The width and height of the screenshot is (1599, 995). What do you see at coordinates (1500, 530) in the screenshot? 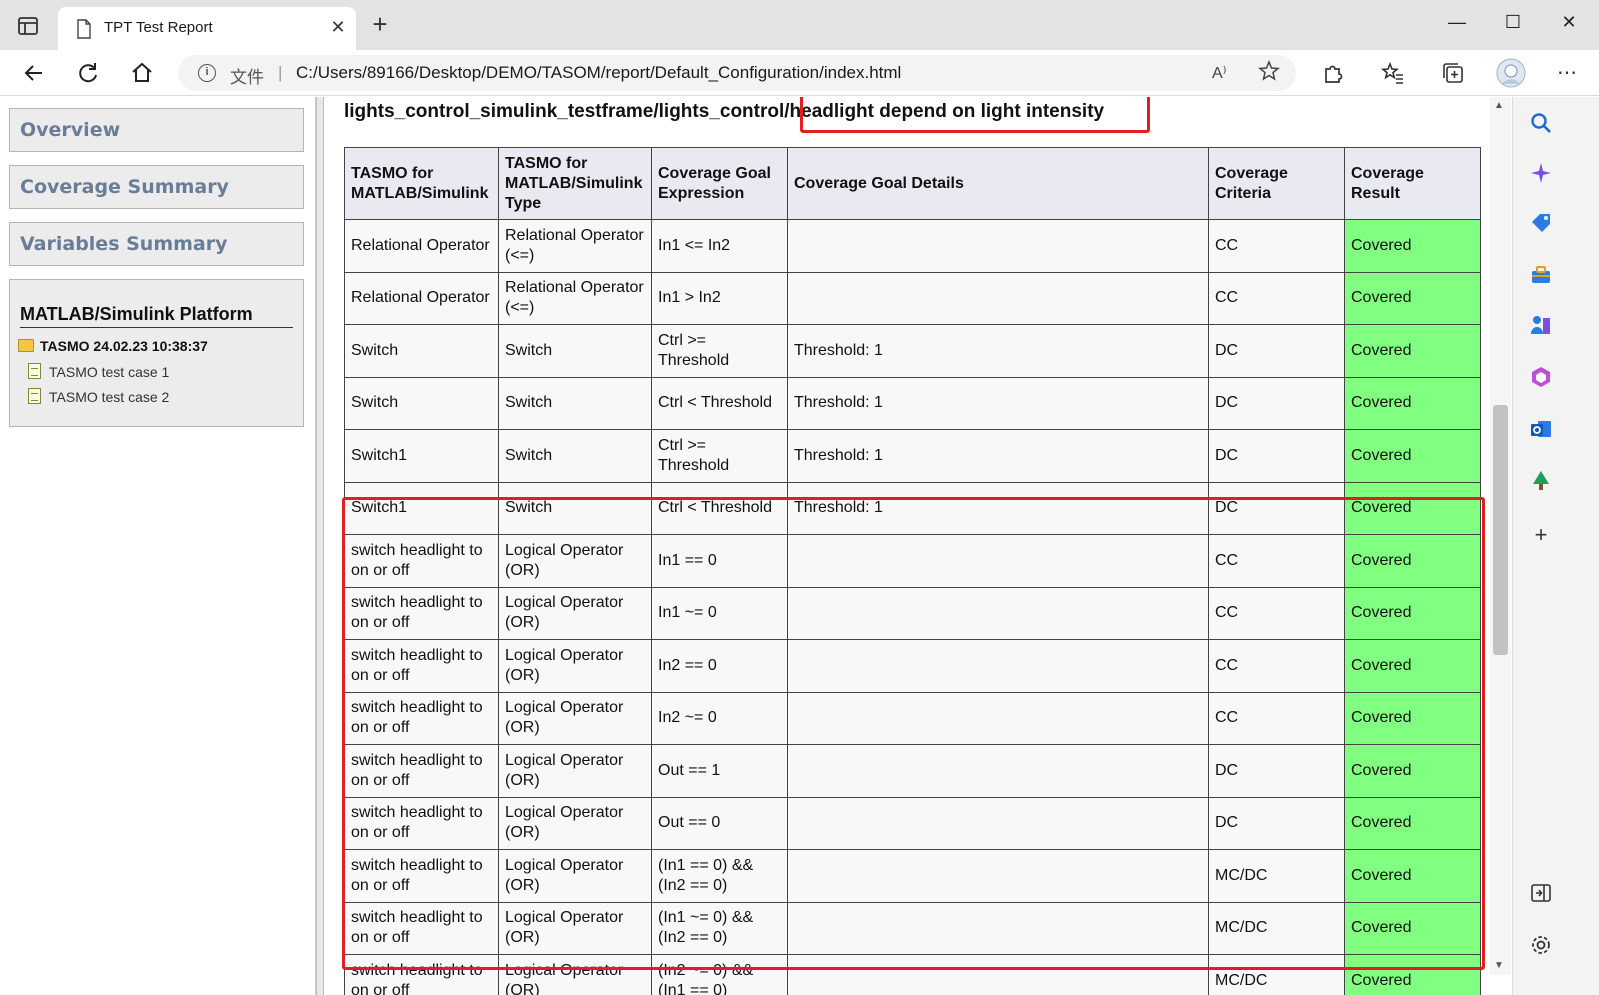
I see `scrollbar-thumb` at bounding box center [1500, 530].